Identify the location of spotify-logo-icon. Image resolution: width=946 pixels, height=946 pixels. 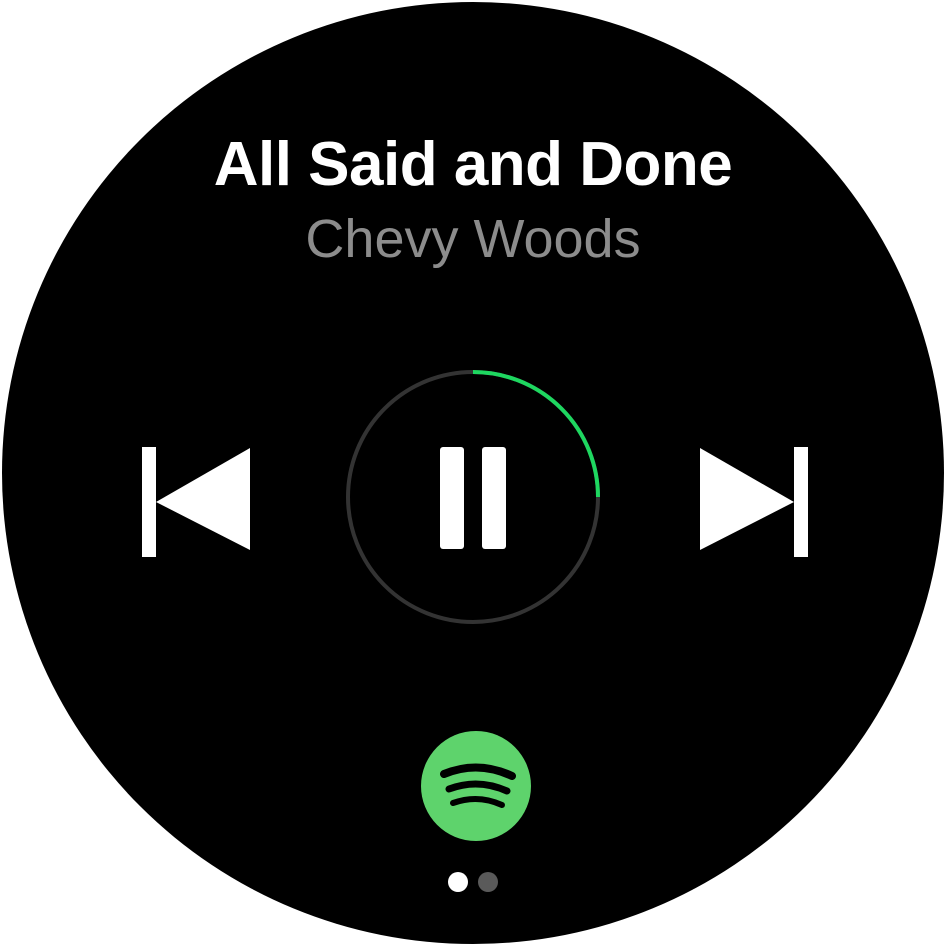
(476, 786).